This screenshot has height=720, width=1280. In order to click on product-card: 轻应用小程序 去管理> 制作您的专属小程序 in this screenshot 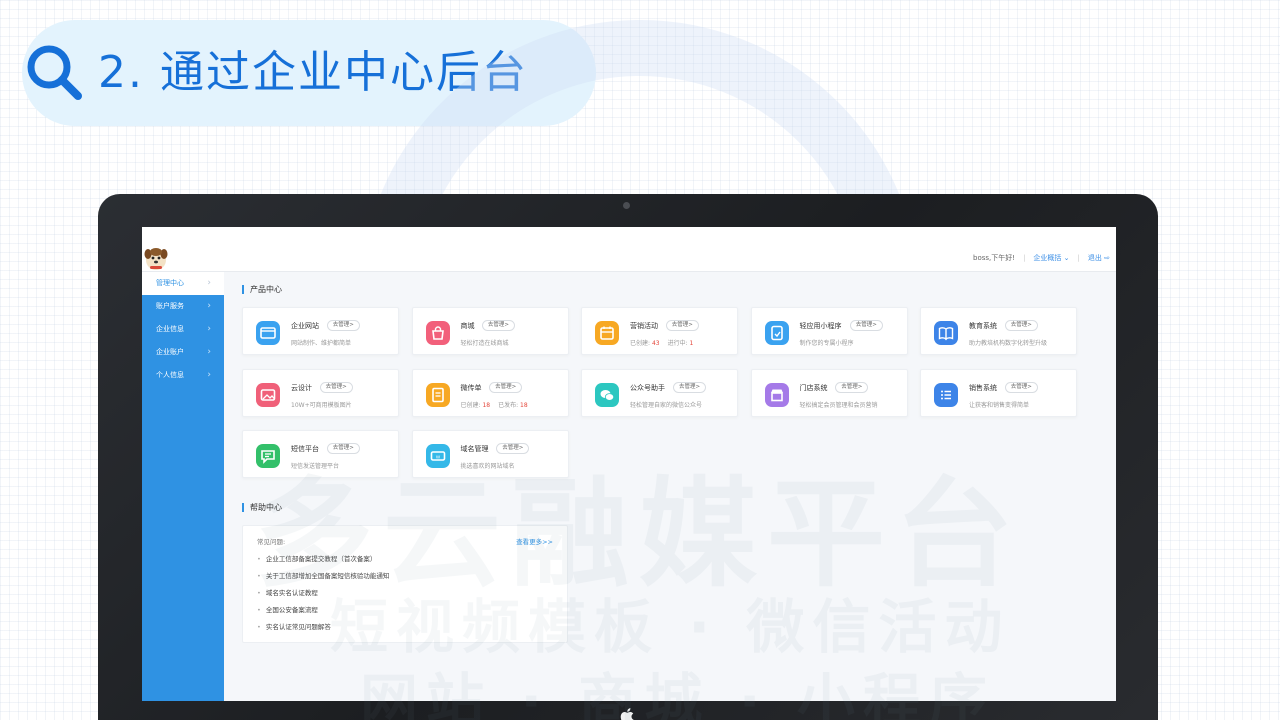, I will do `click(829, 331)`.